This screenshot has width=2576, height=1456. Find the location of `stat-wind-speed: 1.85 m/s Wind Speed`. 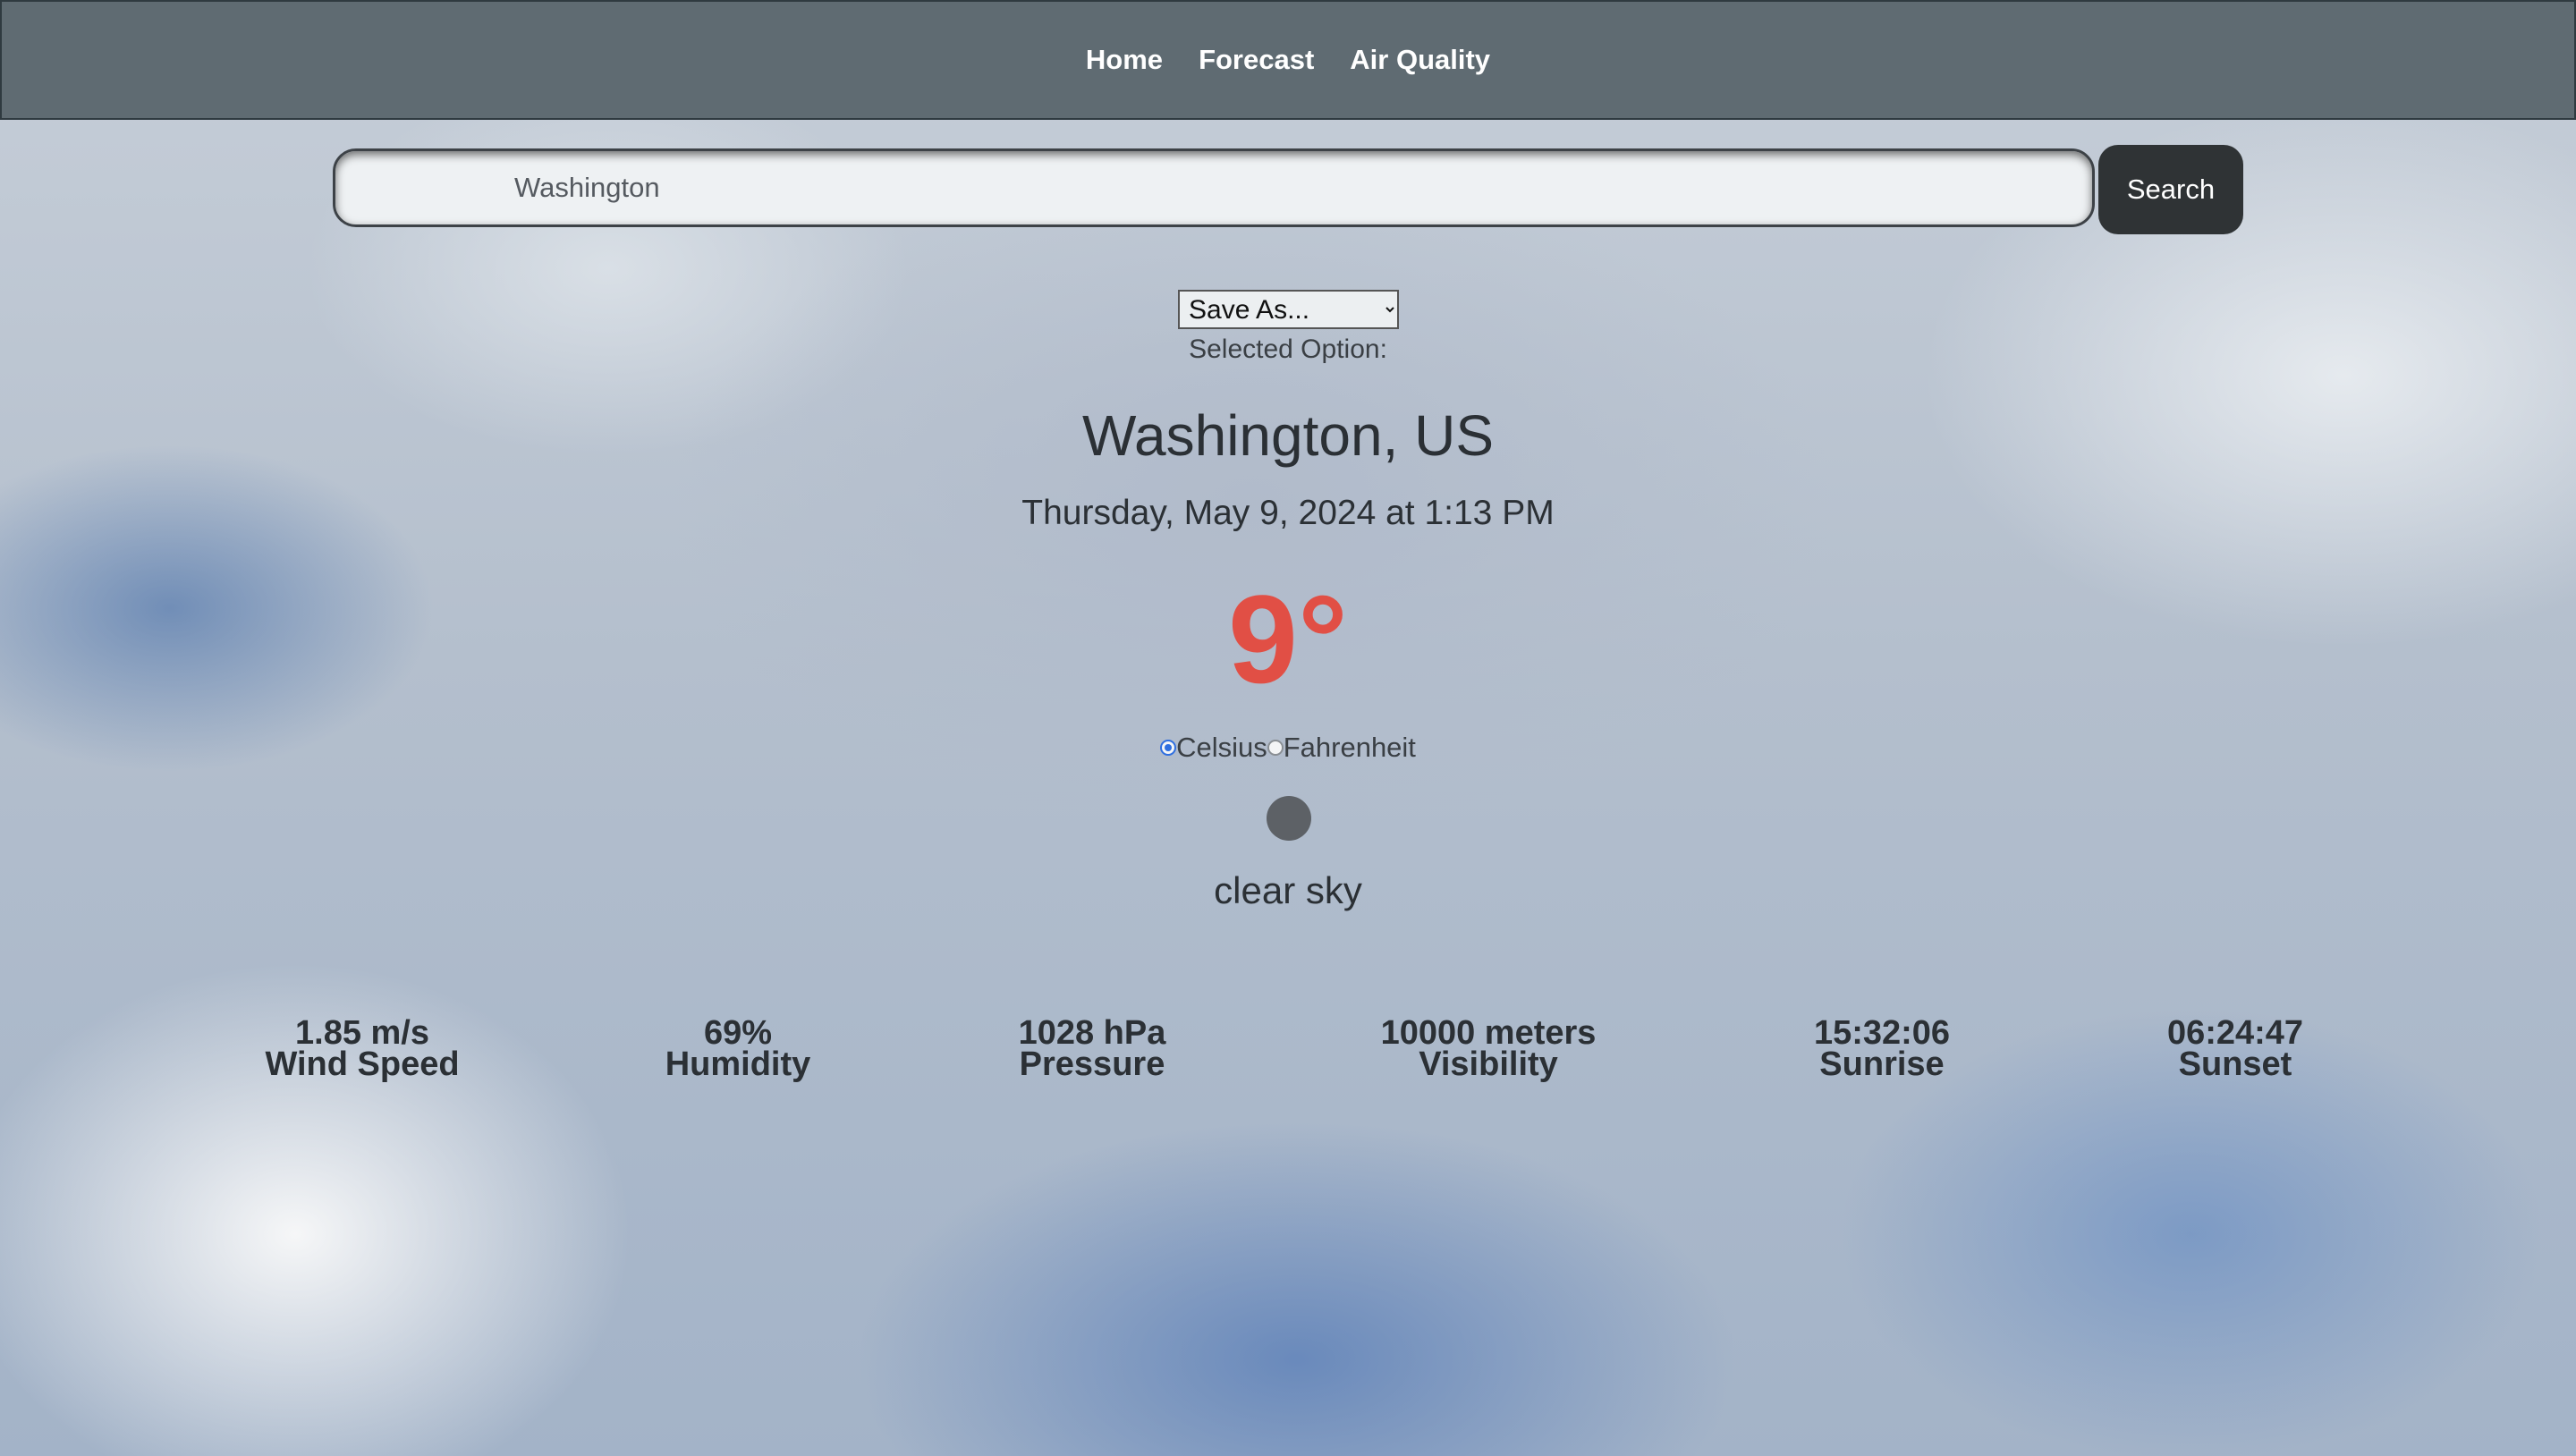

stat-wind-speed: 1.85 m/s Wind Speed is located at coordinates (362, 1048).